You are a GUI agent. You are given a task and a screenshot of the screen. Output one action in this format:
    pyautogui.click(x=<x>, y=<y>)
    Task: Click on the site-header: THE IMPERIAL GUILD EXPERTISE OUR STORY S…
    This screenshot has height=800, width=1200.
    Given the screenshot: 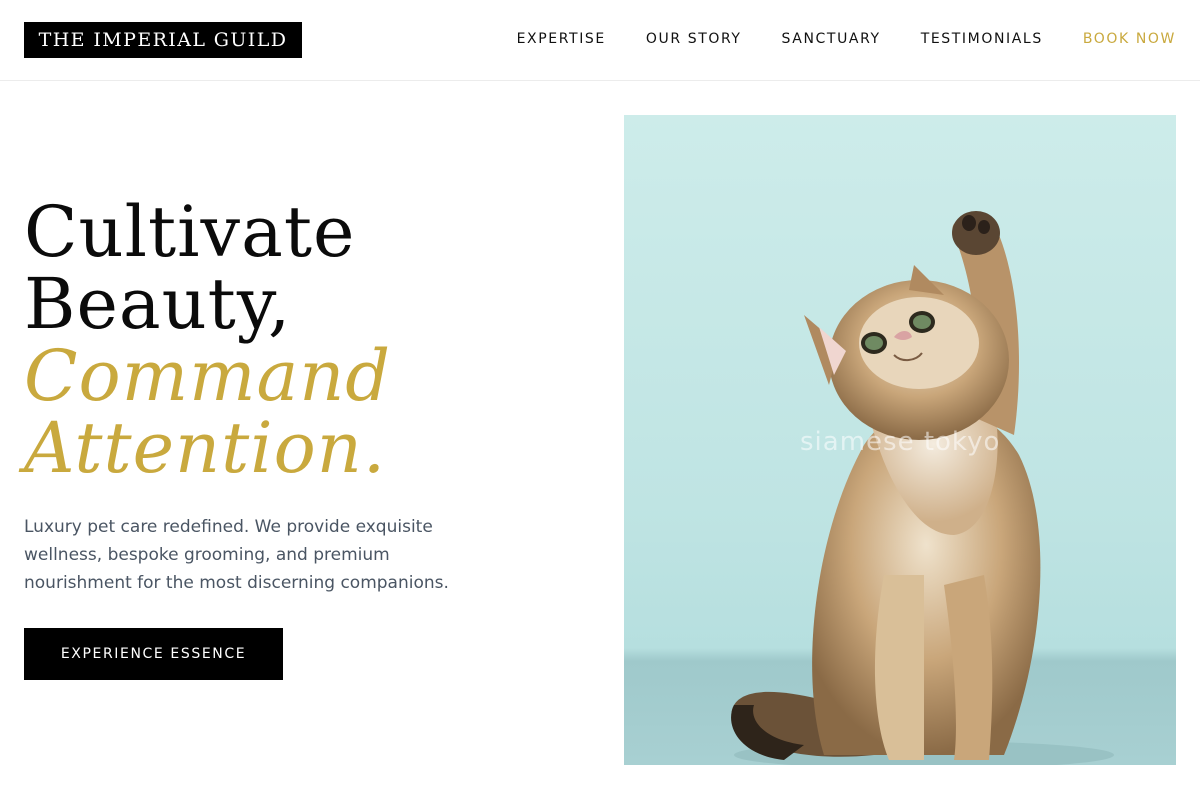 What is the action you would take?
    pyautogui.click(x=600, y=40)
    